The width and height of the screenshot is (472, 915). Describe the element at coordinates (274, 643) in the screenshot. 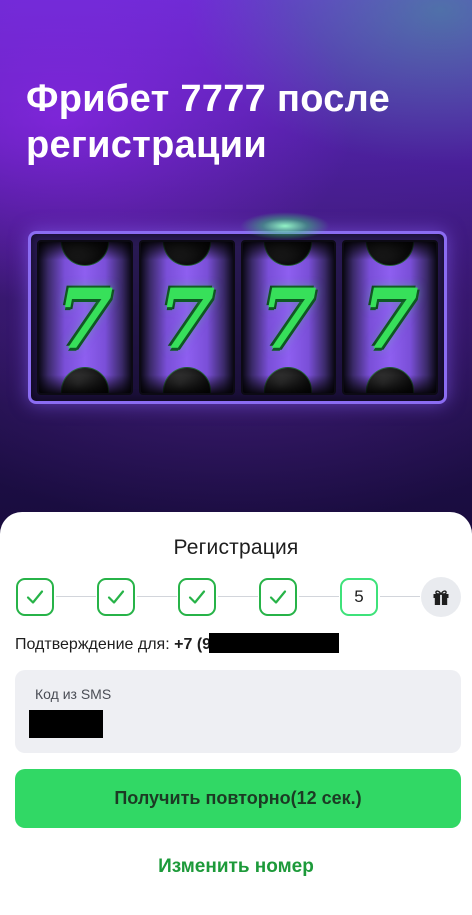

I see `redacted-phone` at that location.